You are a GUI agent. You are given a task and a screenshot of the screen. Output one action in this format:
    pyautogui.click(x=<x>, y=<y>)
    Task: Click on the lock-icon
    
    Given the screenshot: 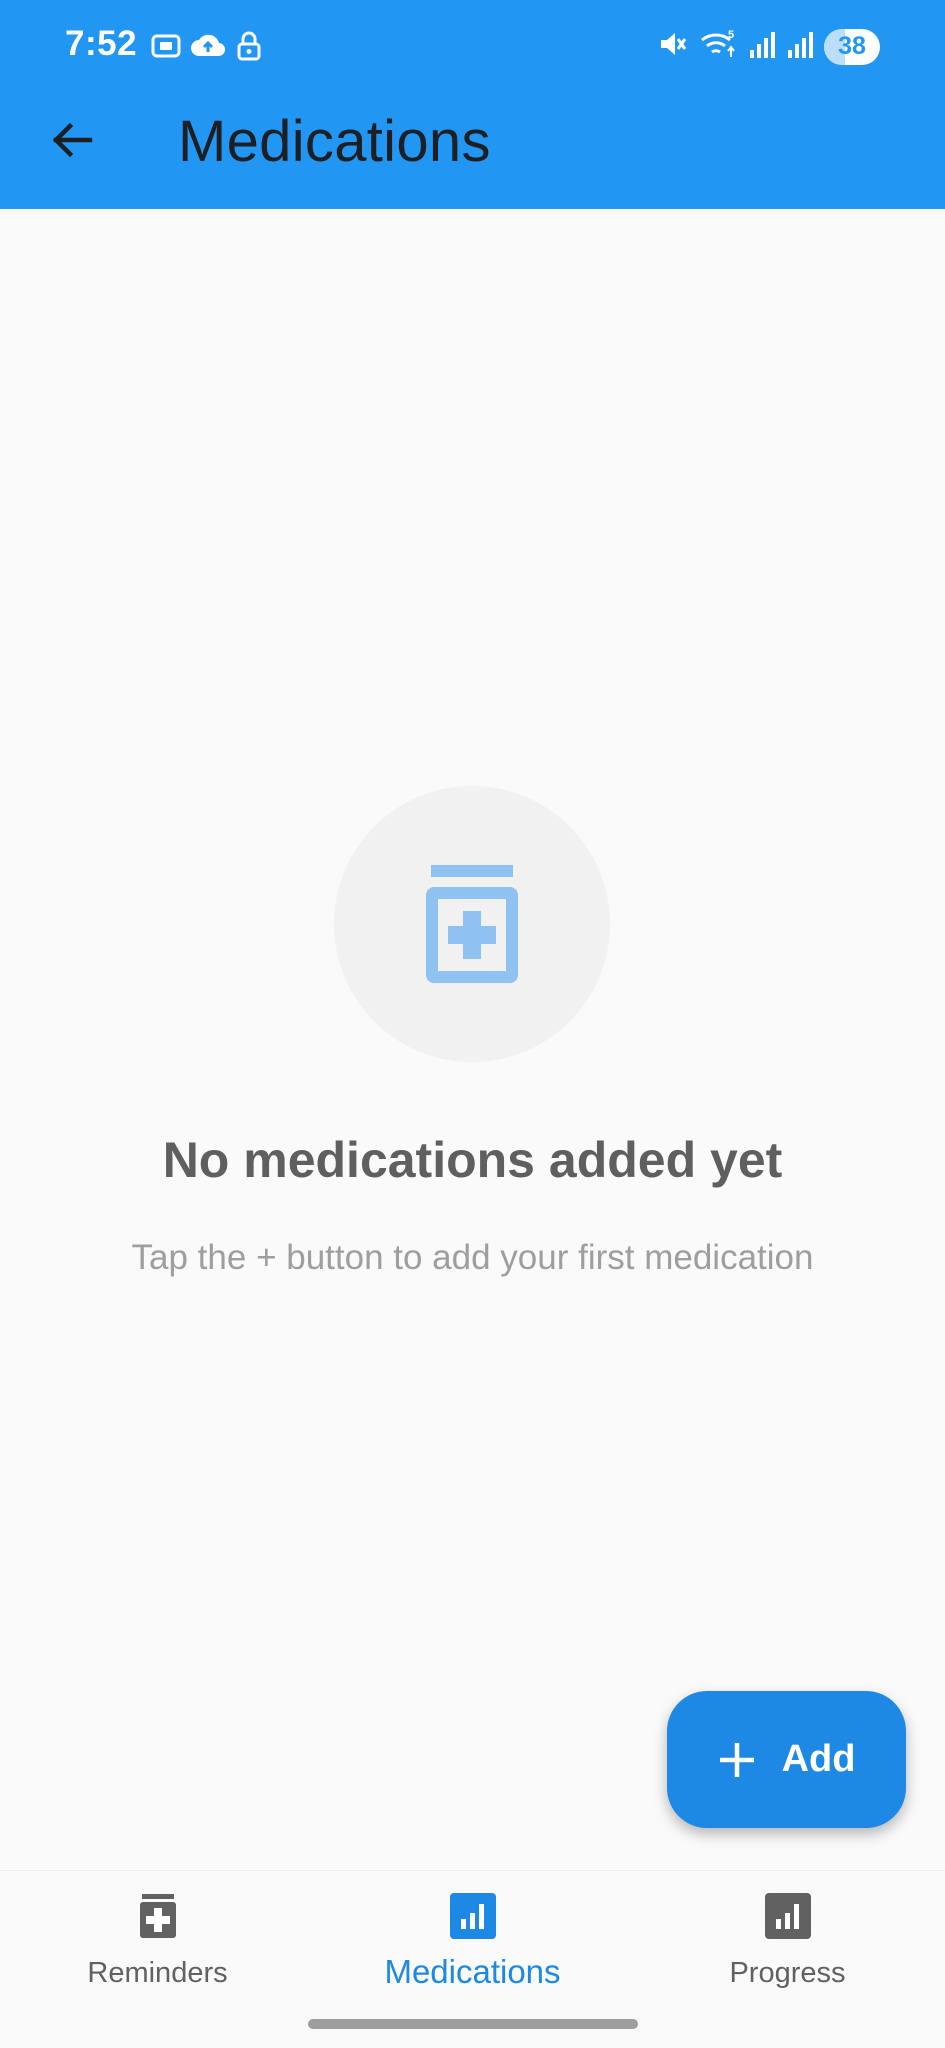 What is the action you would take?
    pyautogui.click(x=249, y=48)
    